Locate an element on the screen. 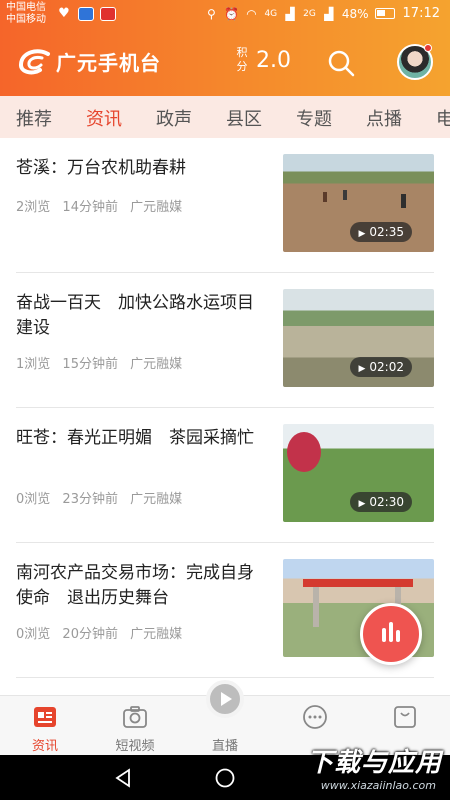  tab-special: 专题 is located at coordinates (314, 118).